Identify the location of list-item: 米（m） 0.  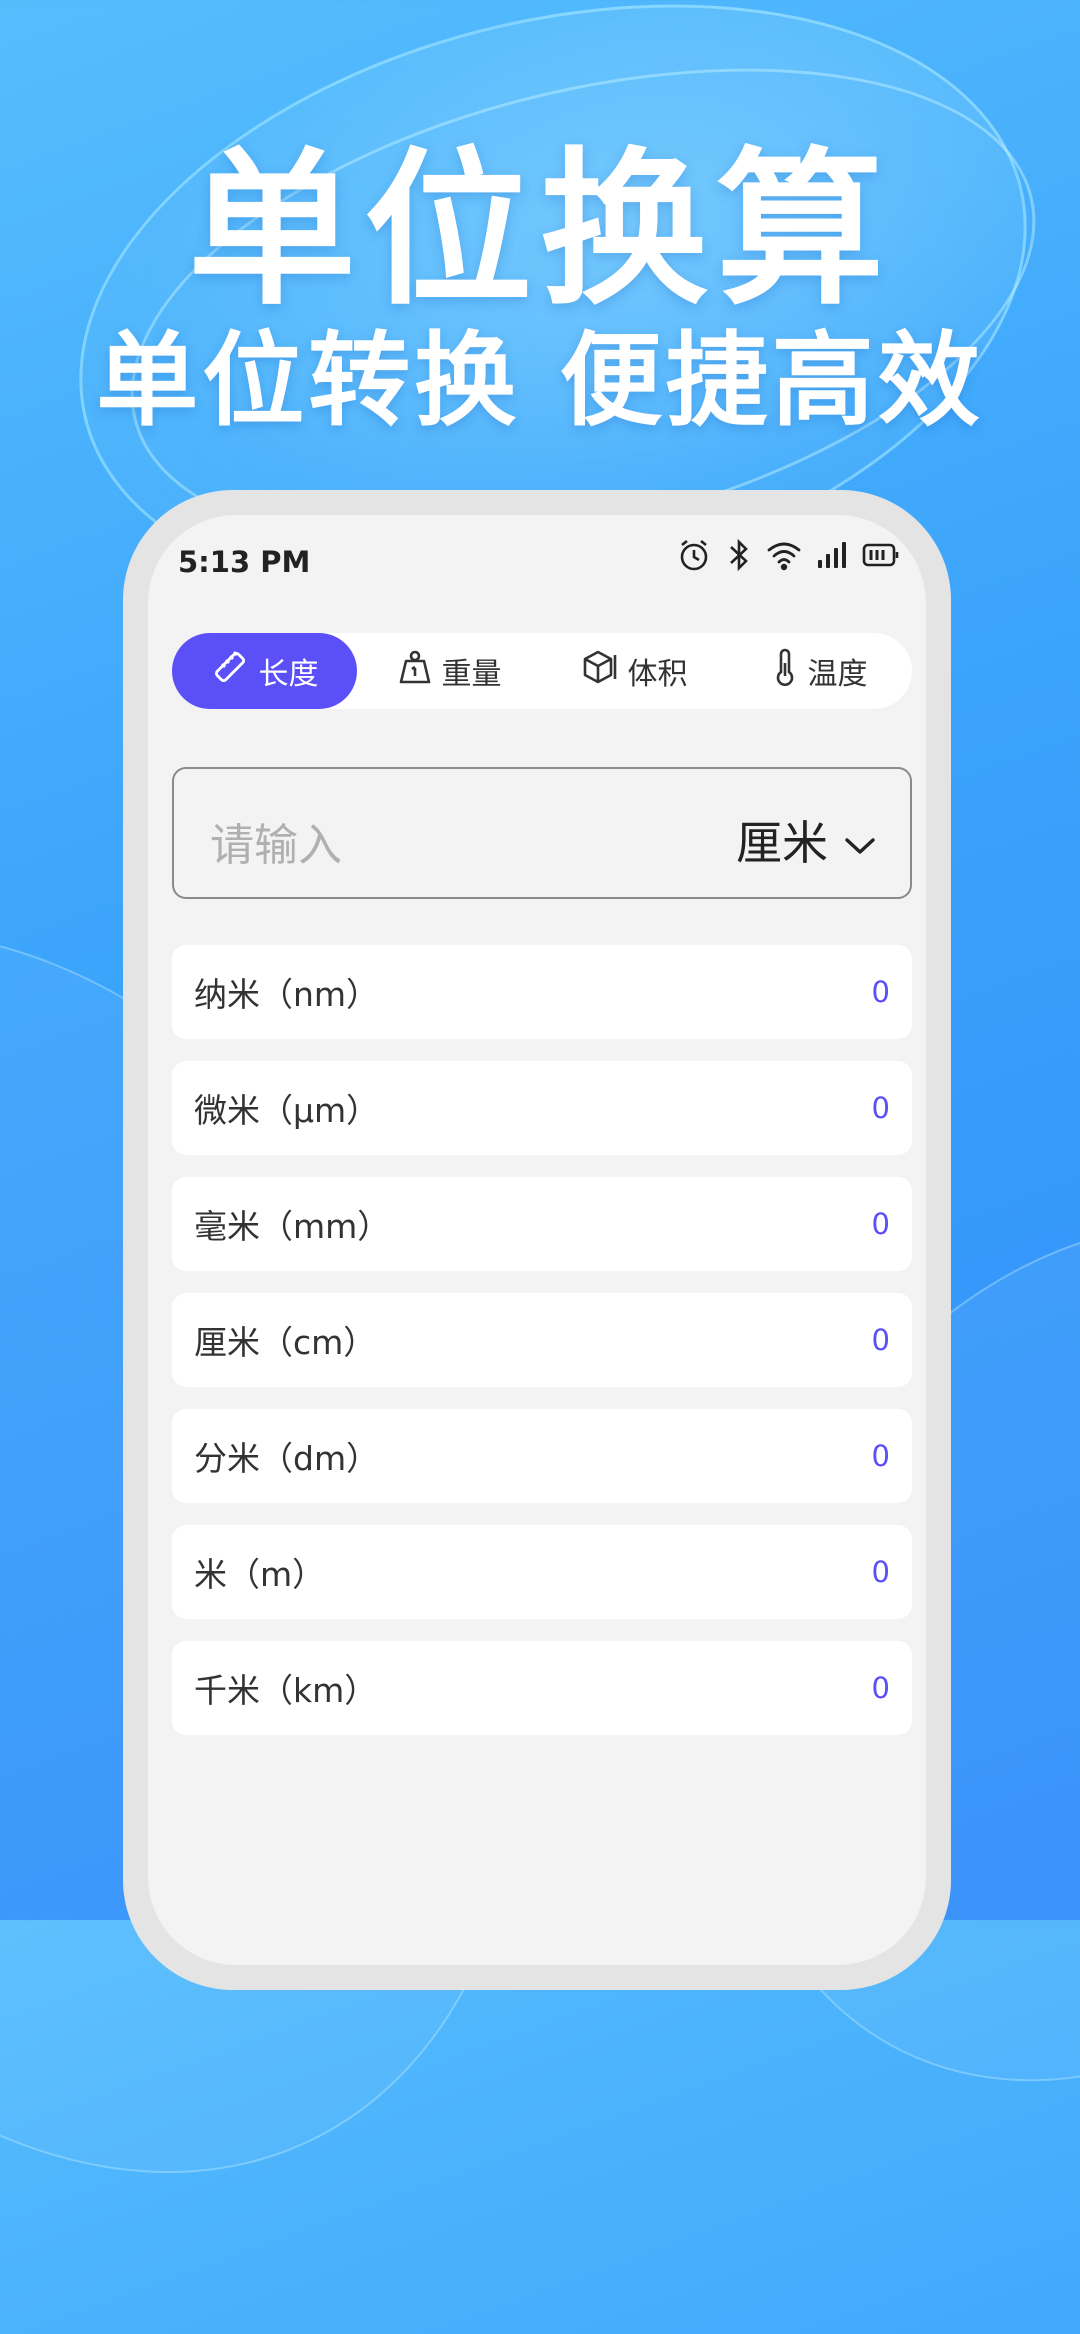
(542, 1572).